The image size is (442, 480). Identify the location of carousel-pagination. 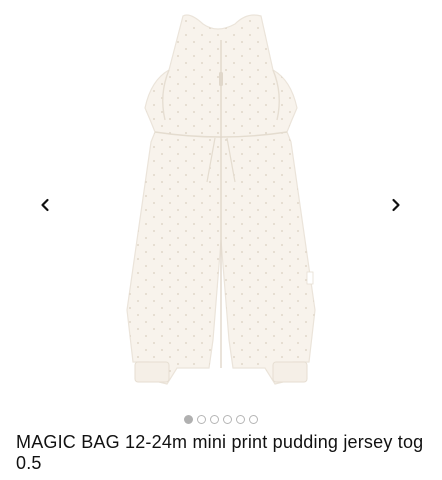
(221, 419).